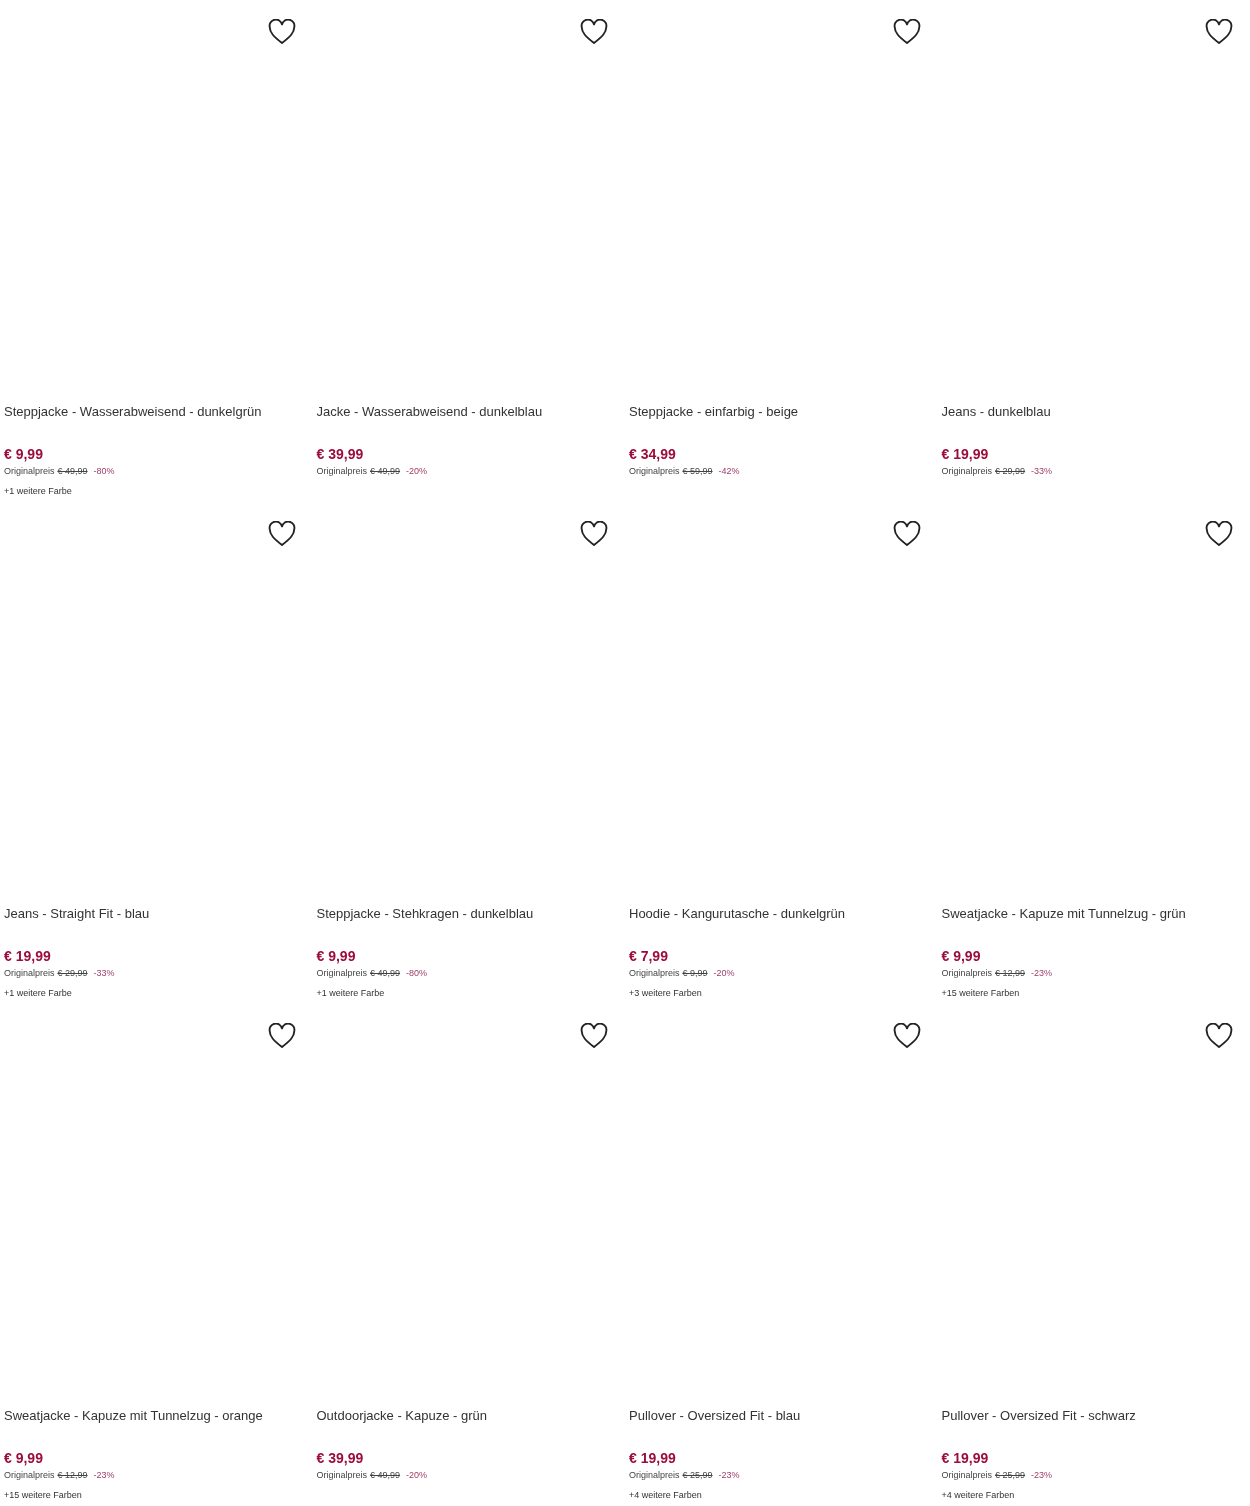 The width and height of the screenshot is (1250, 1506). Describe the element at coordinates (1093, 914) in the screenshot. I see `product-title: Sweatjacke - Kapuze mit Tunnelzug - grün` at that location.